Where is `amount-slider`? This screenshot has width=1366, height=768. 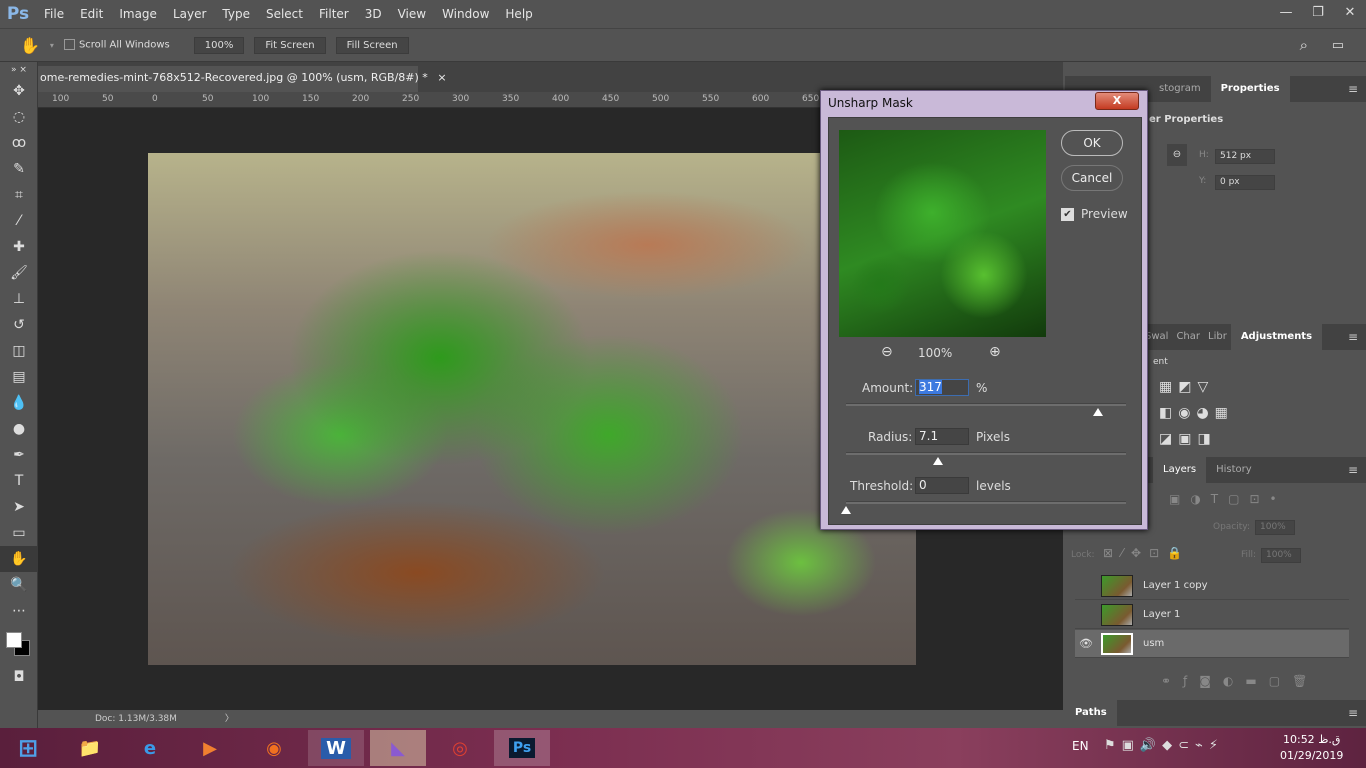 amount-slider is located at coordinates (986, 404).